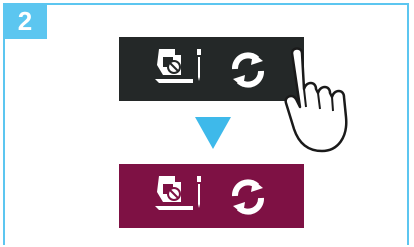  What do you see at coordinates (211, 69) in the screenshot?
I see `button-panel-before` at bounding box center [211, 69].